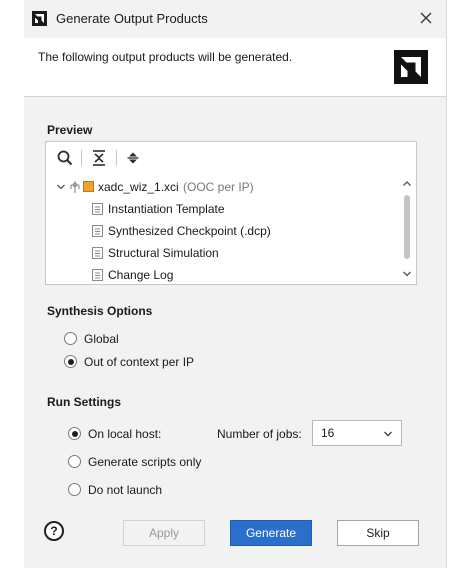 This screenshot has height=581, width=470. What do you see at coordinates (88, 186) in the screenshot?
I see `ip-core-icon` at bounding box center [88, 186].